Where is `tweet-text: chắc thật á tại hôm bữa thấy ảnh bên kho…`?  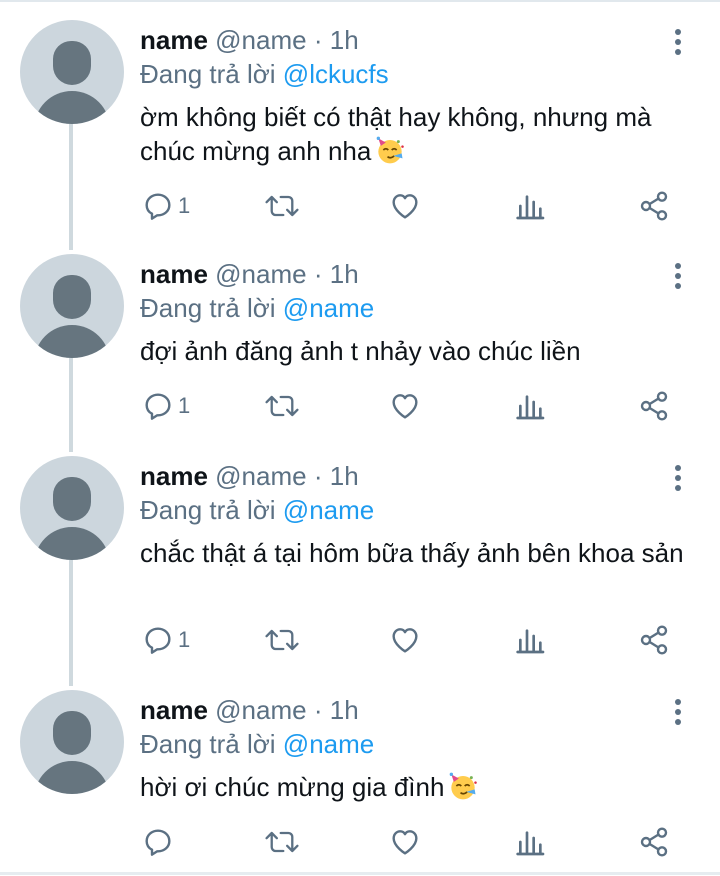 tweet-text: chắc thật á tại hôm bữa thấy ảnh bên kho… is located at coordinates (420, 553).